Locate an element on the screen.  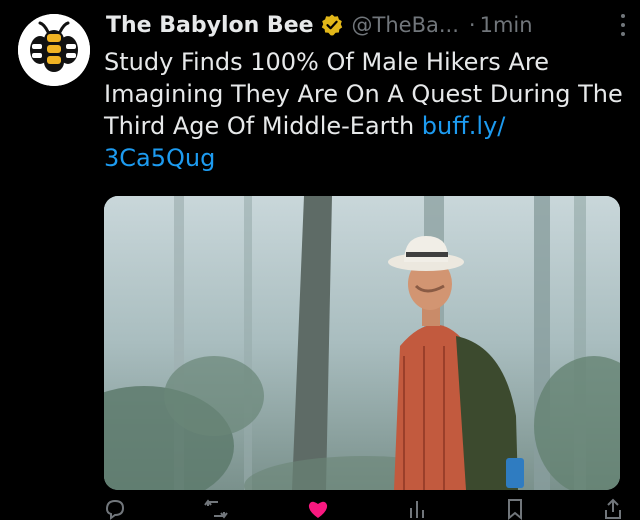
verified-badge-icon is located at coordinates (332, 25).